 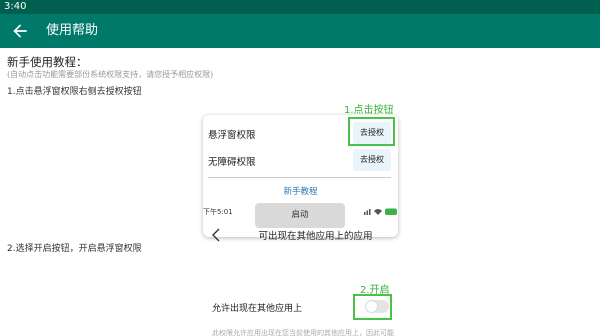 What do you see at coordinates (232, 135) in the screenshot?
I see `floating-window-permission-label: 悬浮窗权限` at bounding box center [232, 135].